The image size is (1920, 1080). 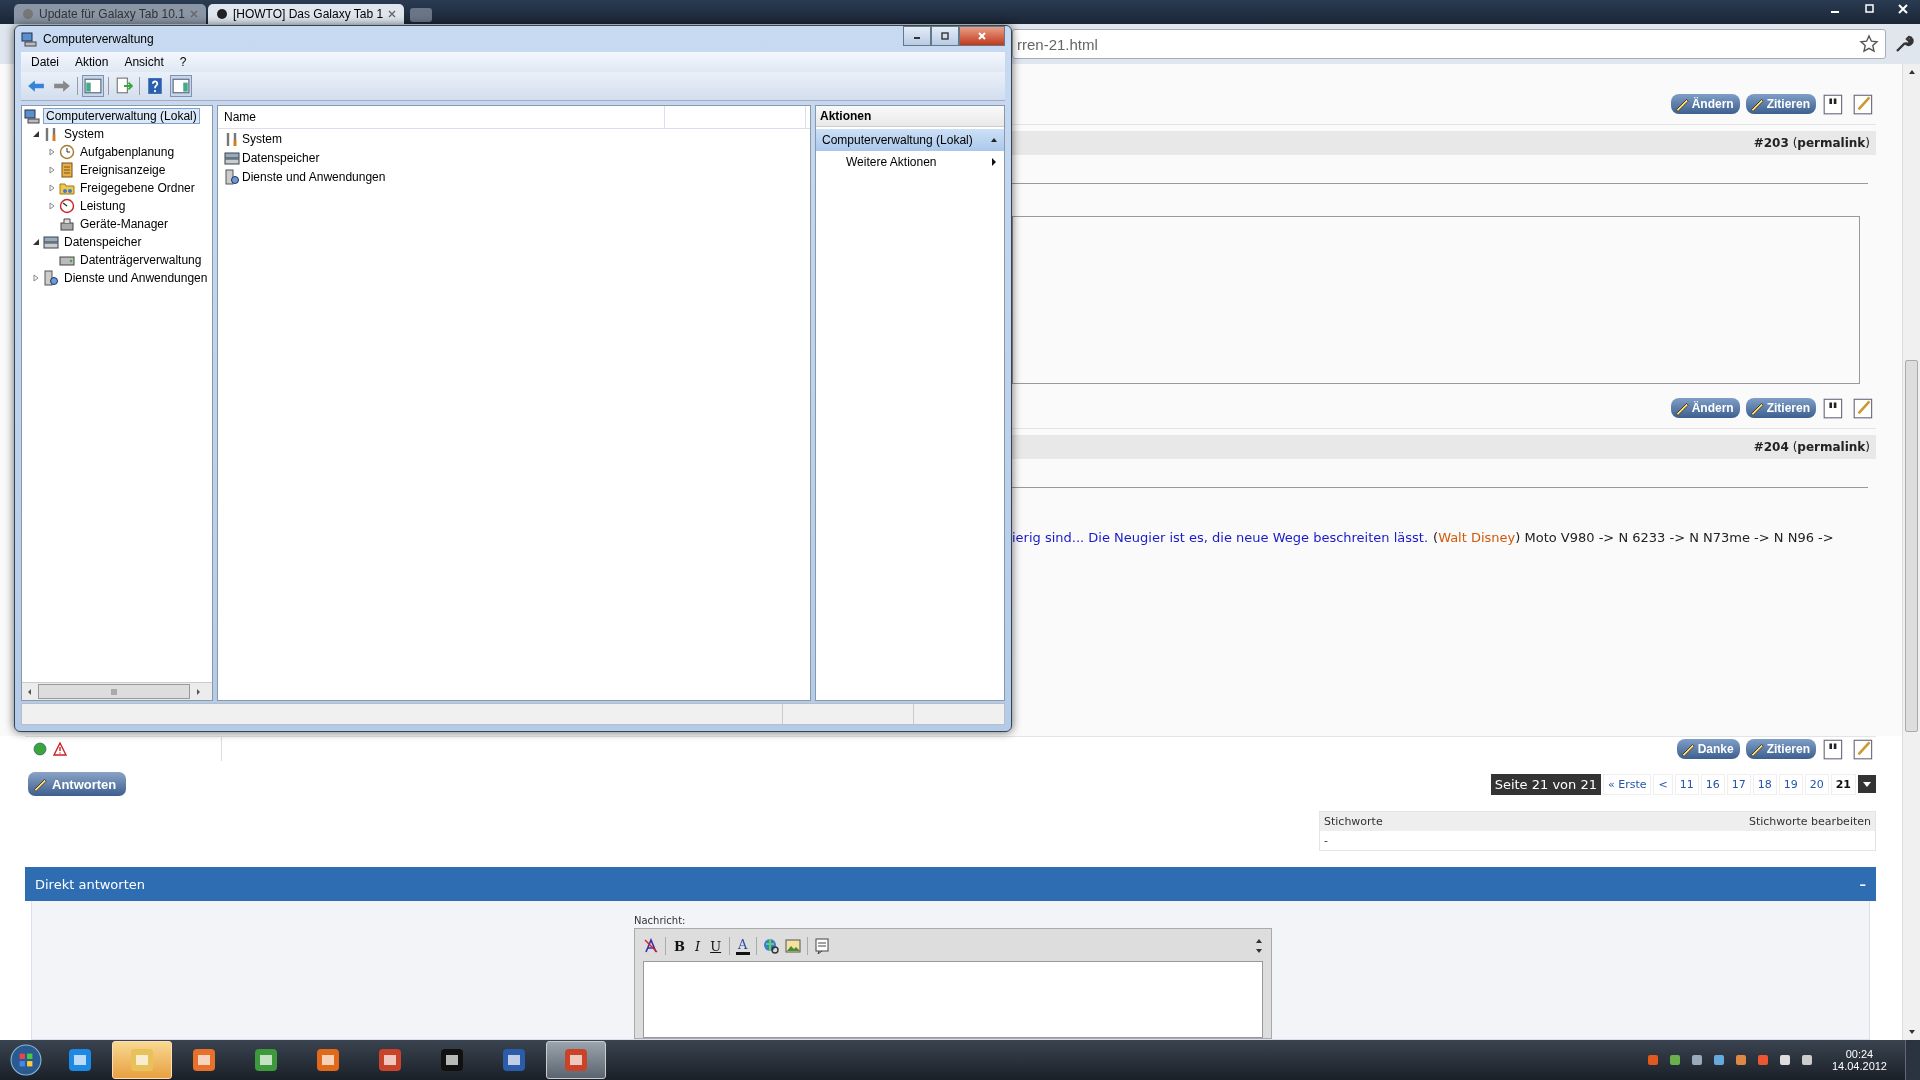 What do you see at coordinates (1663, 784) in the screenshot?
I see `page-link: <` at bounding box center [1663, 784].